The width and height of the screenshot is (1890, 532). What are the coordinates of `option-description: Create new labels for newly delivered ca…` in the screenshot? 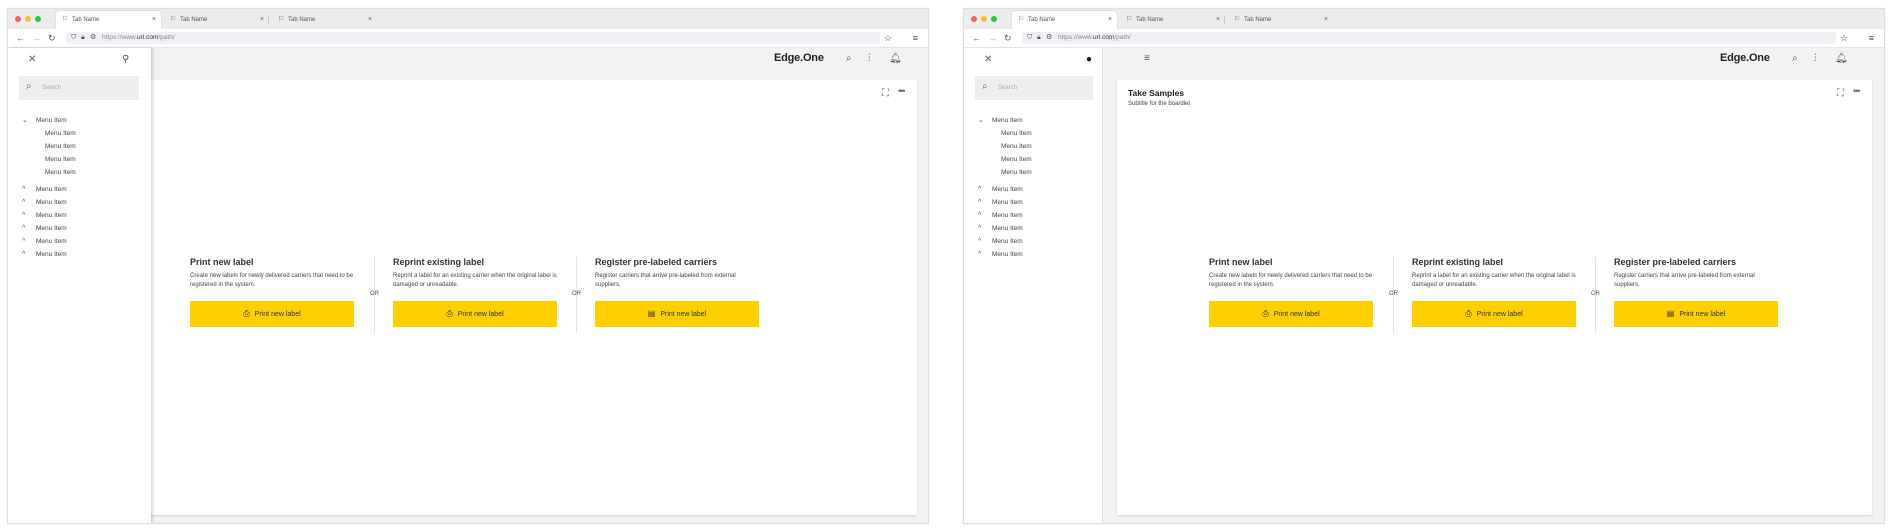 It's located at (1291, 280).